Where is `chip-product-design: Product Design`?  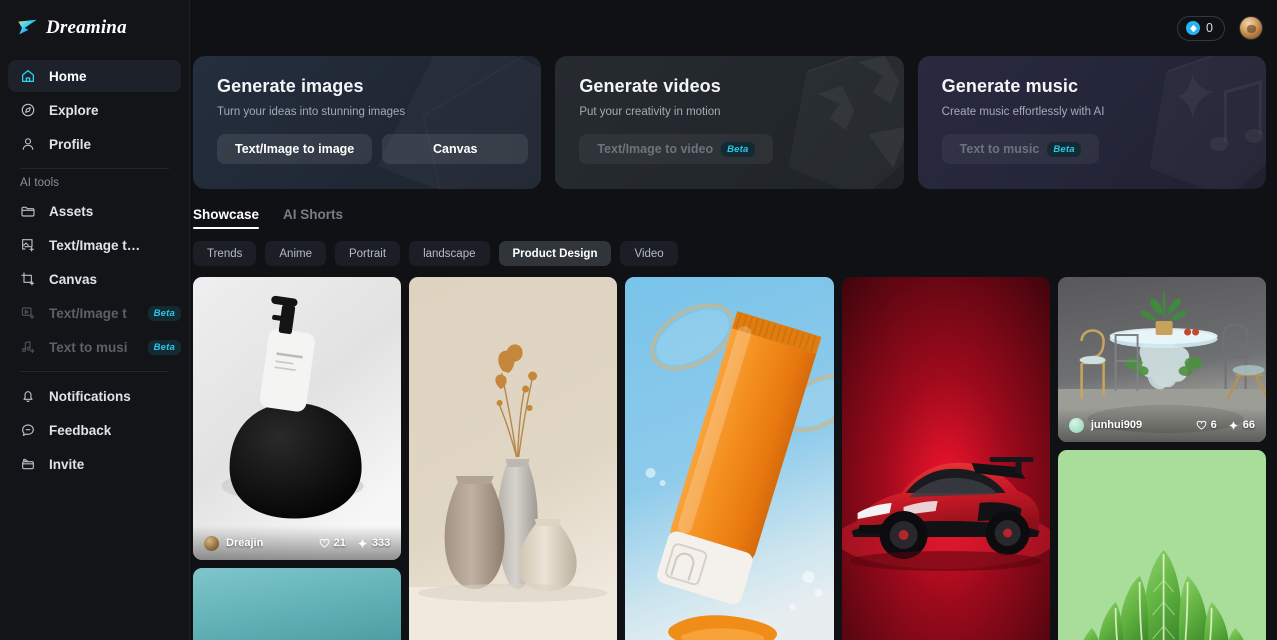
chip-product-design: Product Design is located at coordinates (555, 253).